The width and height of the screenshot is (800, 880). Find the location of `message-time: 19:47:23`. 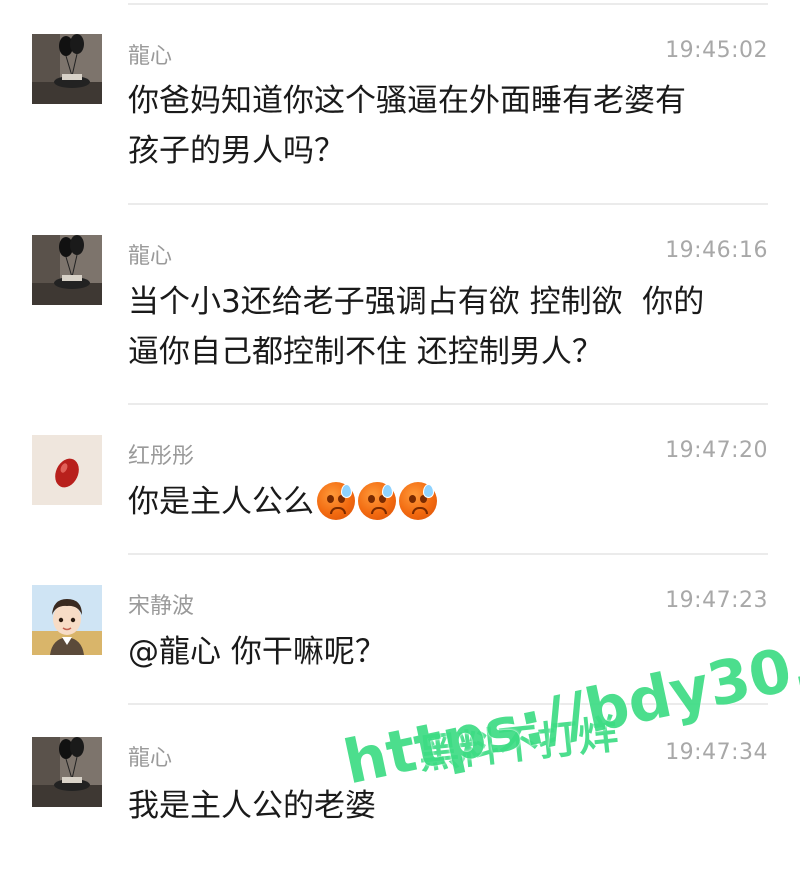

message-time: 19:47:23 is located at coordinates (716, 600).